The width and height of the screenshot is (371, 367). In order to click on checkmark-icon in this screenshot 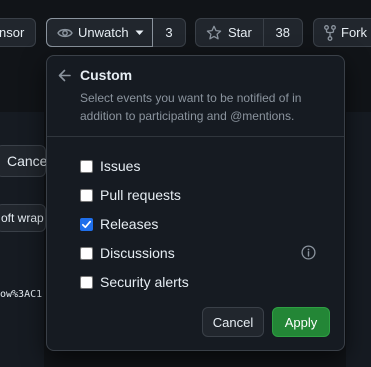, I will do `click(86, 224)`.